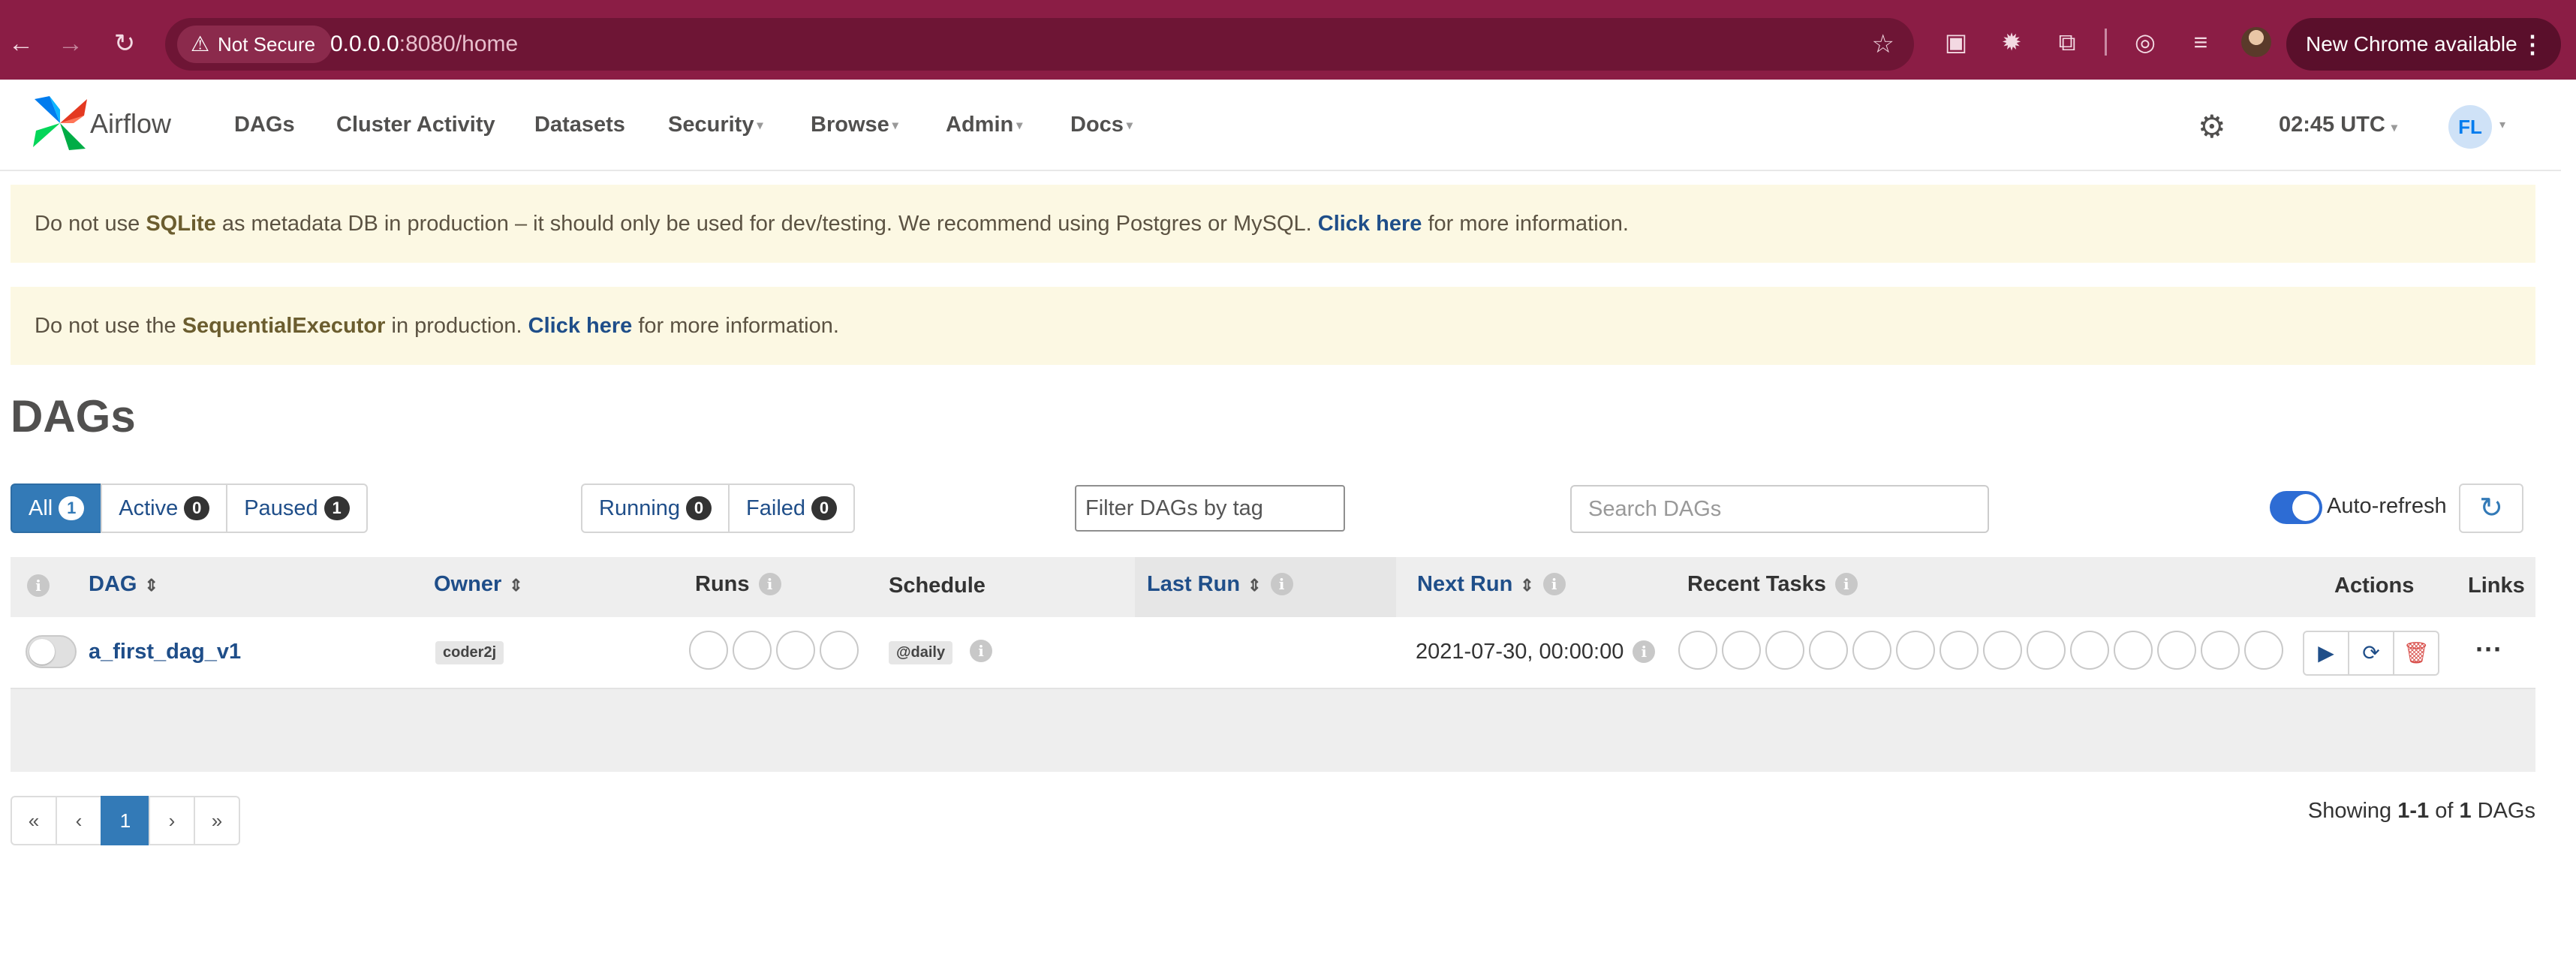 The image size is (2576, 967). Describe the element at coordinates (2470, 127) in the screenshot. I see `user-avatar: FL` at that location.